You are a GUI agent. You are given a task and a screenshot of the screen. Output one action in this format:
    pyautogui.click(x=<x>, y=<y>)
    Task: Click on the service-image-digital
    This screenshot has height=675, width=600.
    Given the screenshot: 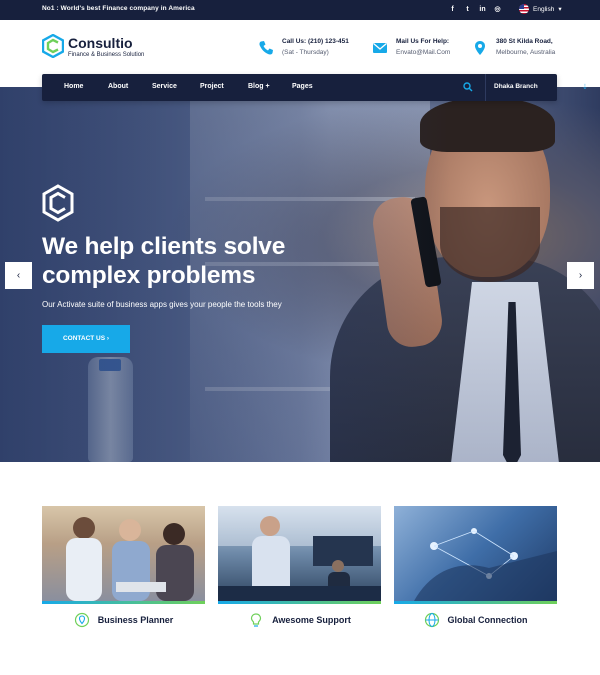 What is the action you would take?
    pyautogui.click(x=475, y=553)
    